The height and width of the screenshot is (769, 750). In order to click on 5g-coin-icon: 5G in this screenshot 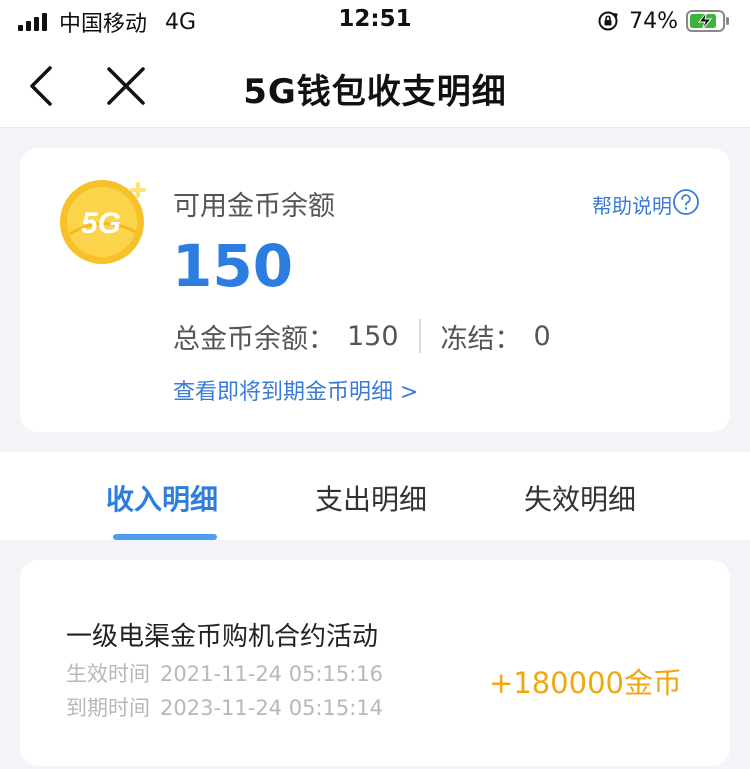, I will do `click(103, 222)`.